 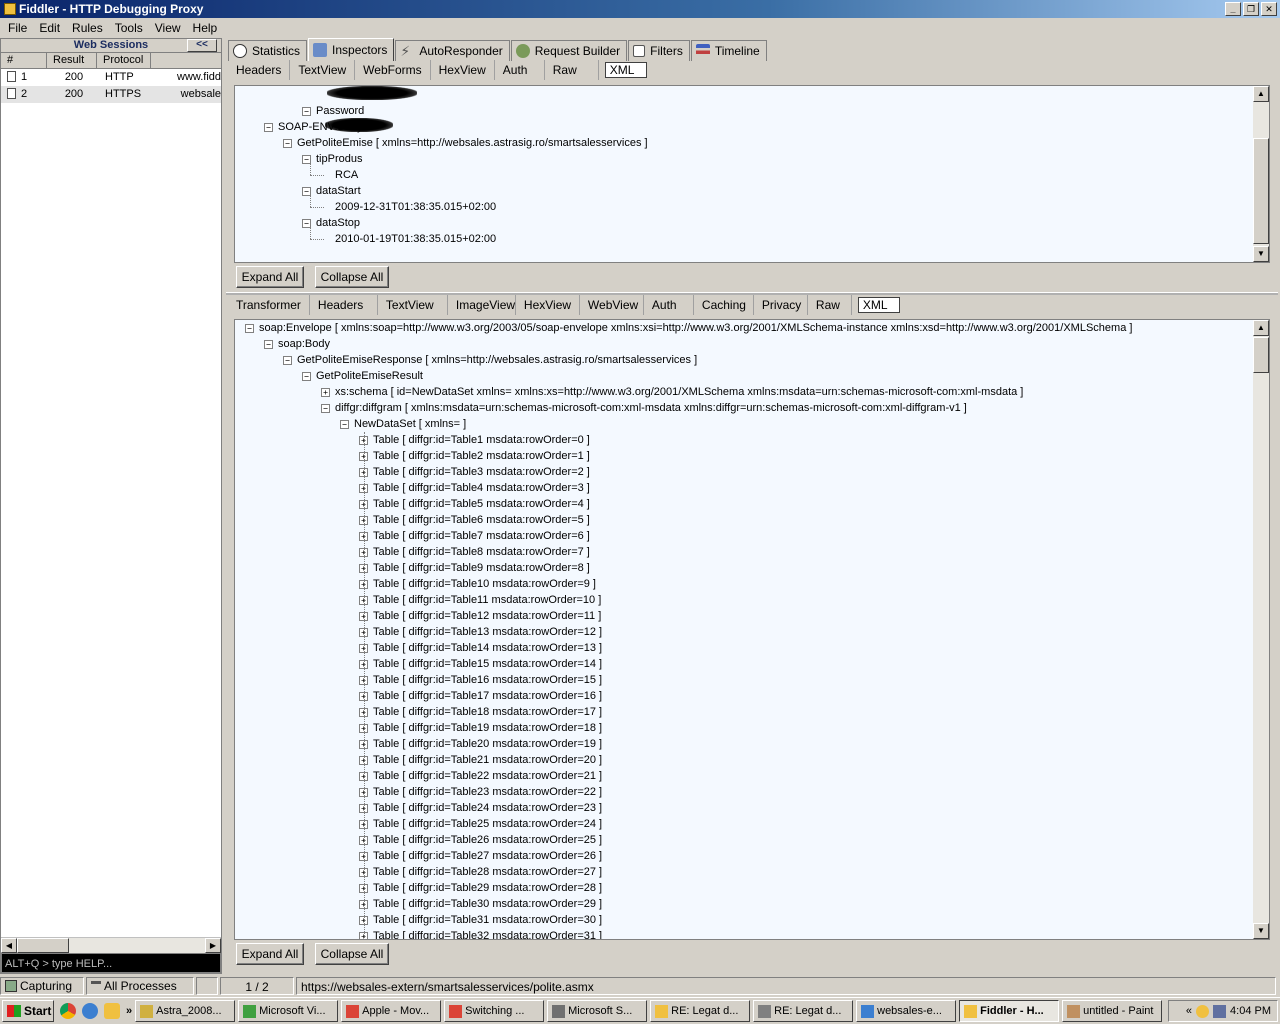 What do you see at coordinates (548, 305) in the screenshot?
I see `resp-tab-hexview: HexView` at bounding box center [548, 305].